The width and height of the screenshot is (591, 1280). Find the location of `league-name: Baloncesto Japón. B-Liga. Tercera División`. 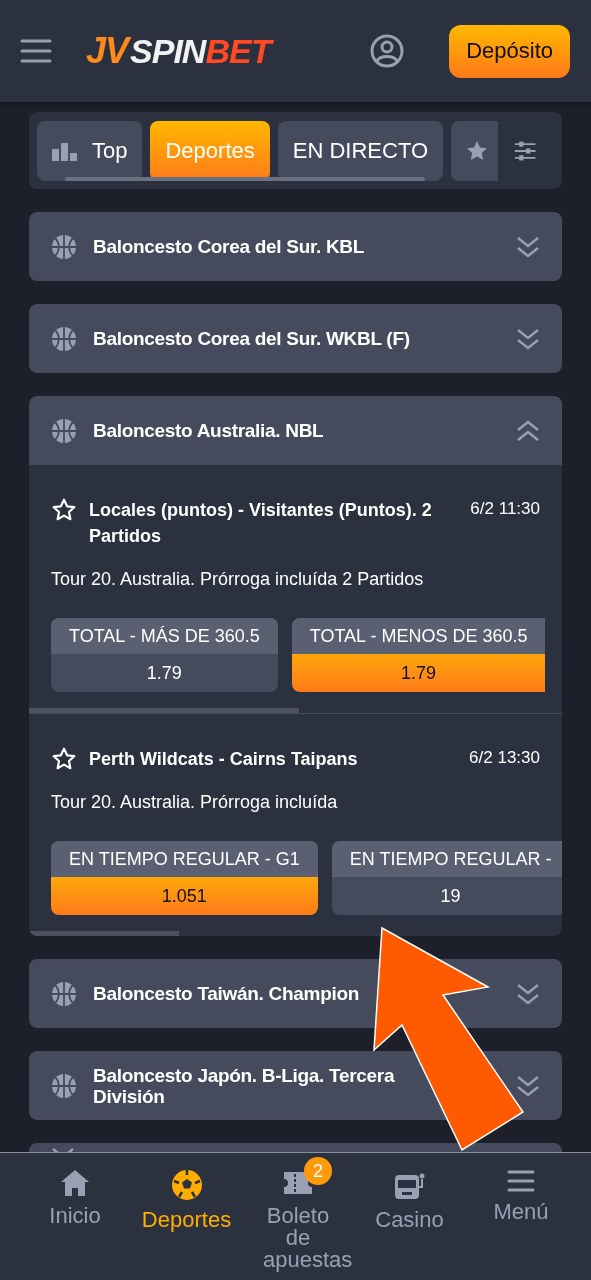

league-name: Baloncesto Japón. B-Liga. Tercera División is located at coordinates (244, 1085).